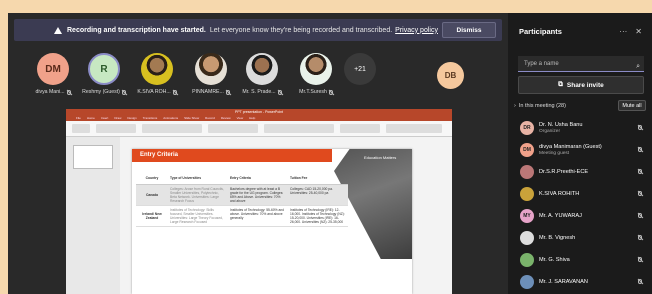 This screenshot has width=652, height=294. I want to click on self-avatar: DB, so click(450, 75).